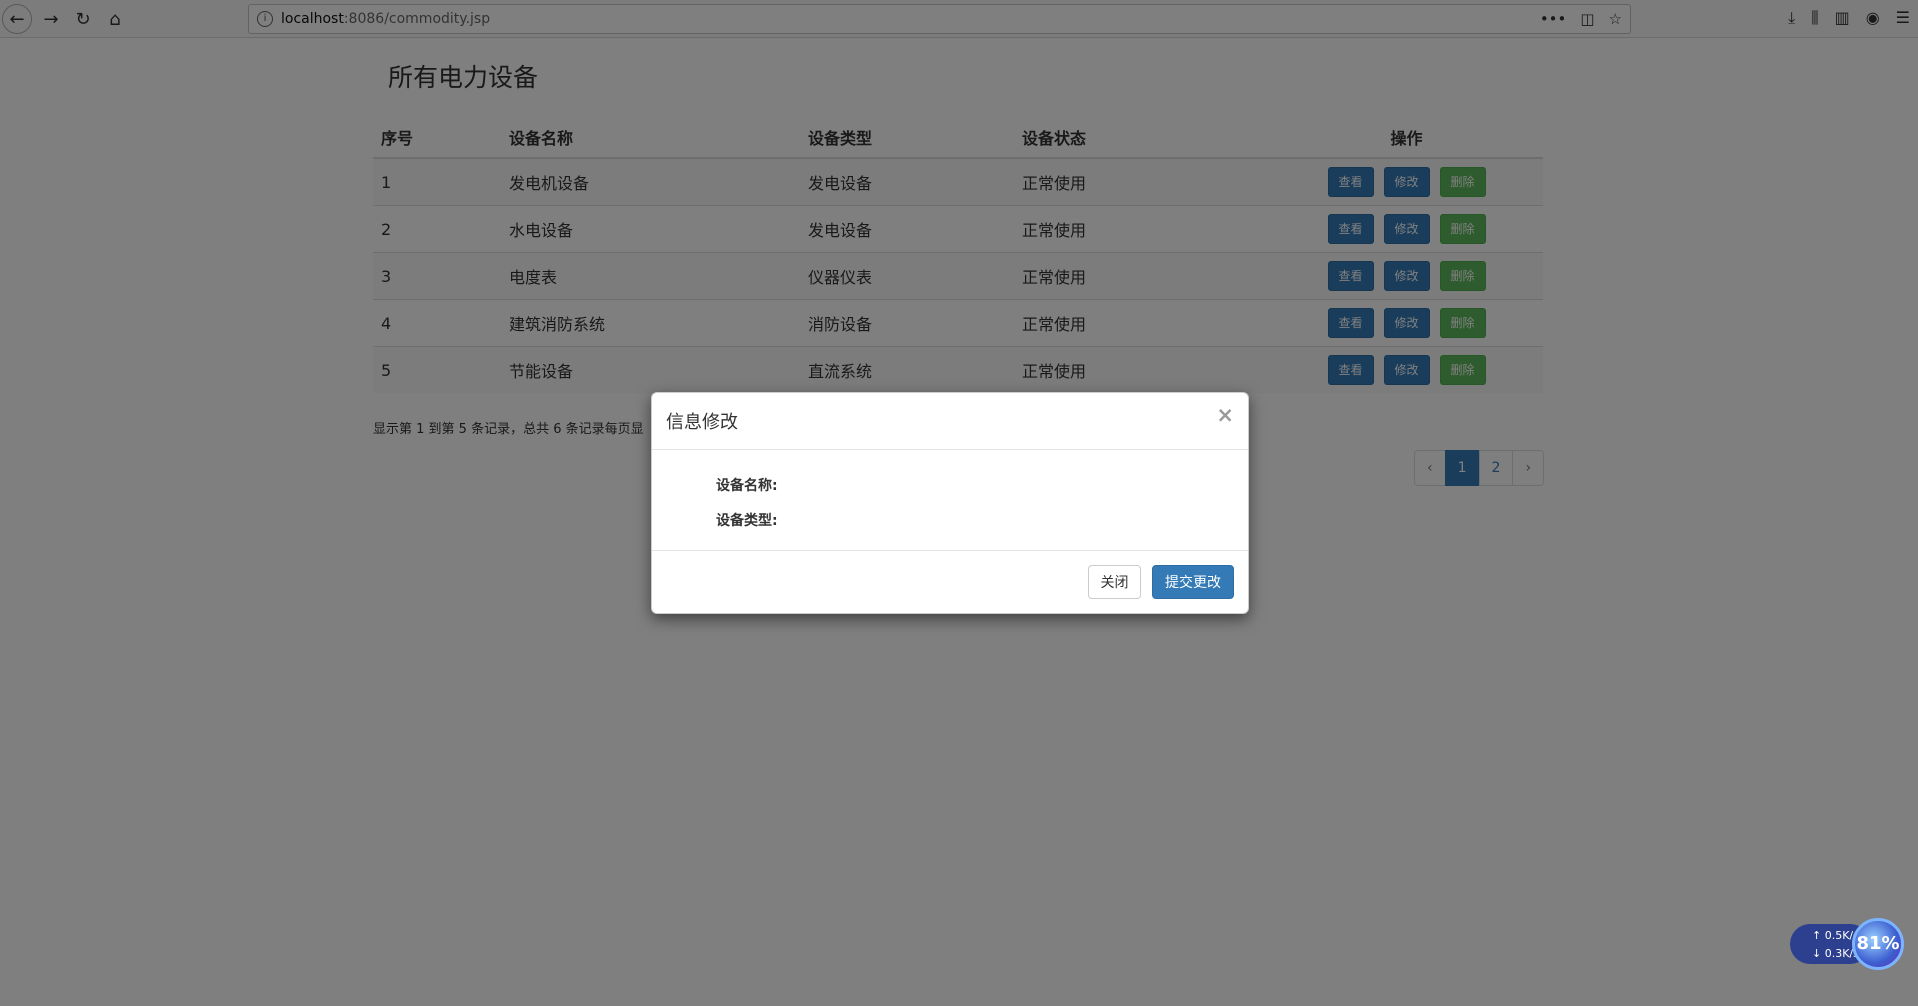  I want to click on close-icon: ×, so click(1225, 415).